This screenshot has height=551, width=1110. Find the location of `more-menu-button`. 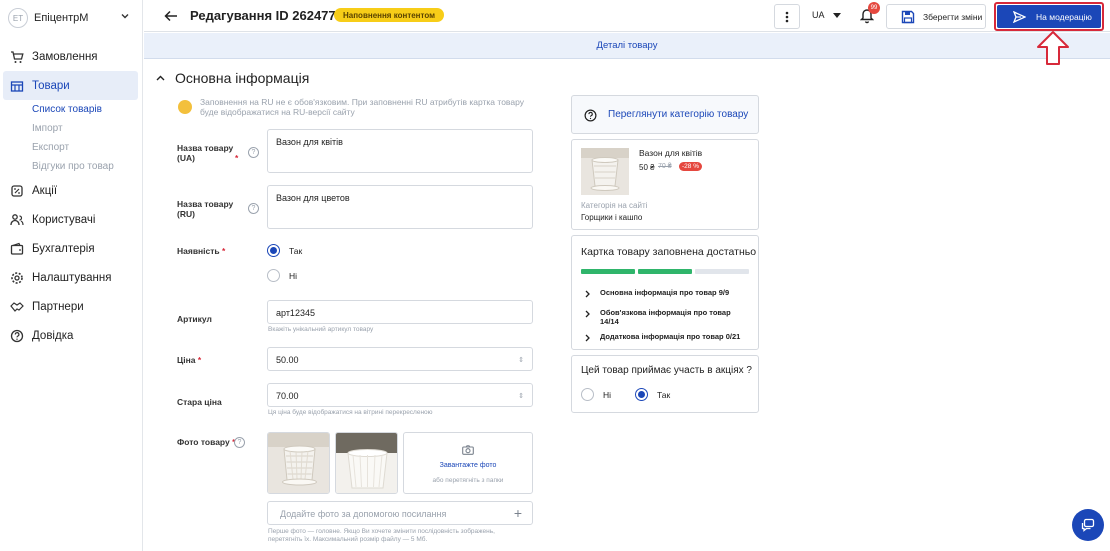

more-menu-button is located at coordinates (787, 16).